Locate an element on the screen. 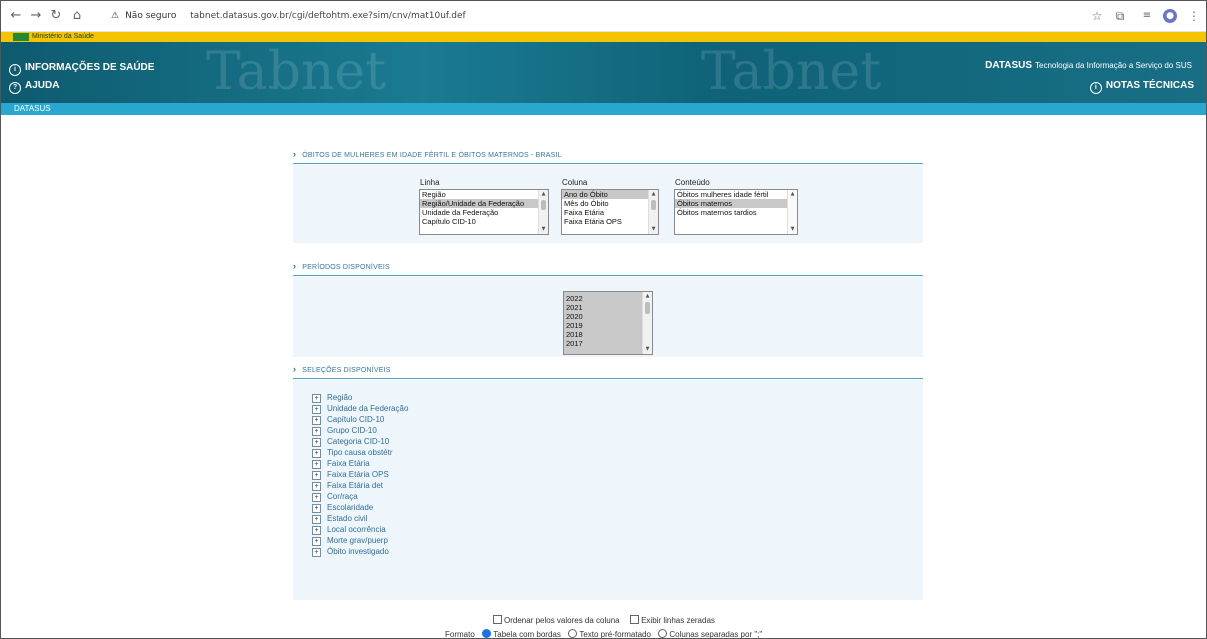 The width and height of the screenshot is (1207, 639). selection-grupo-cid: + Grupo CID-10 is located at coordinates (344, 430).